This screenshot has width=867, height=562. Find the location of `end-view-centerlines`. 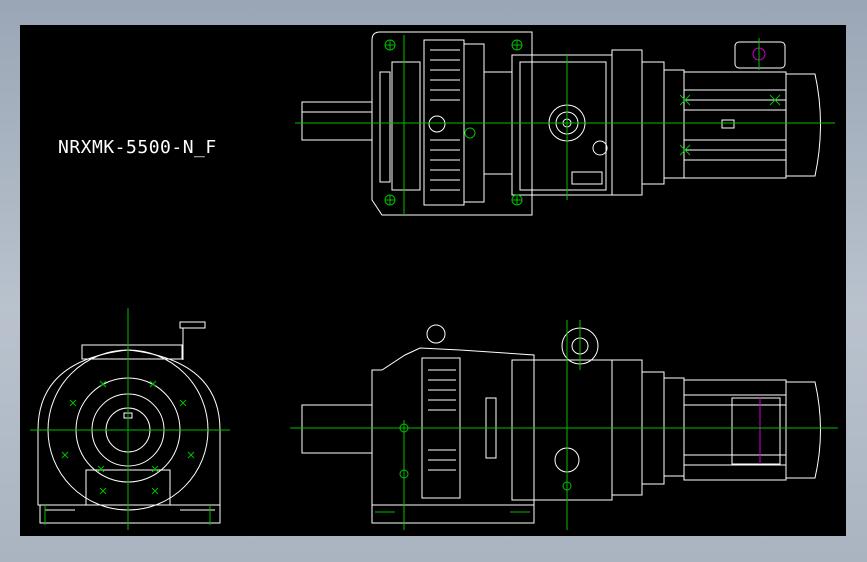

end-view-centerlines is located at coordinates (130, 419).